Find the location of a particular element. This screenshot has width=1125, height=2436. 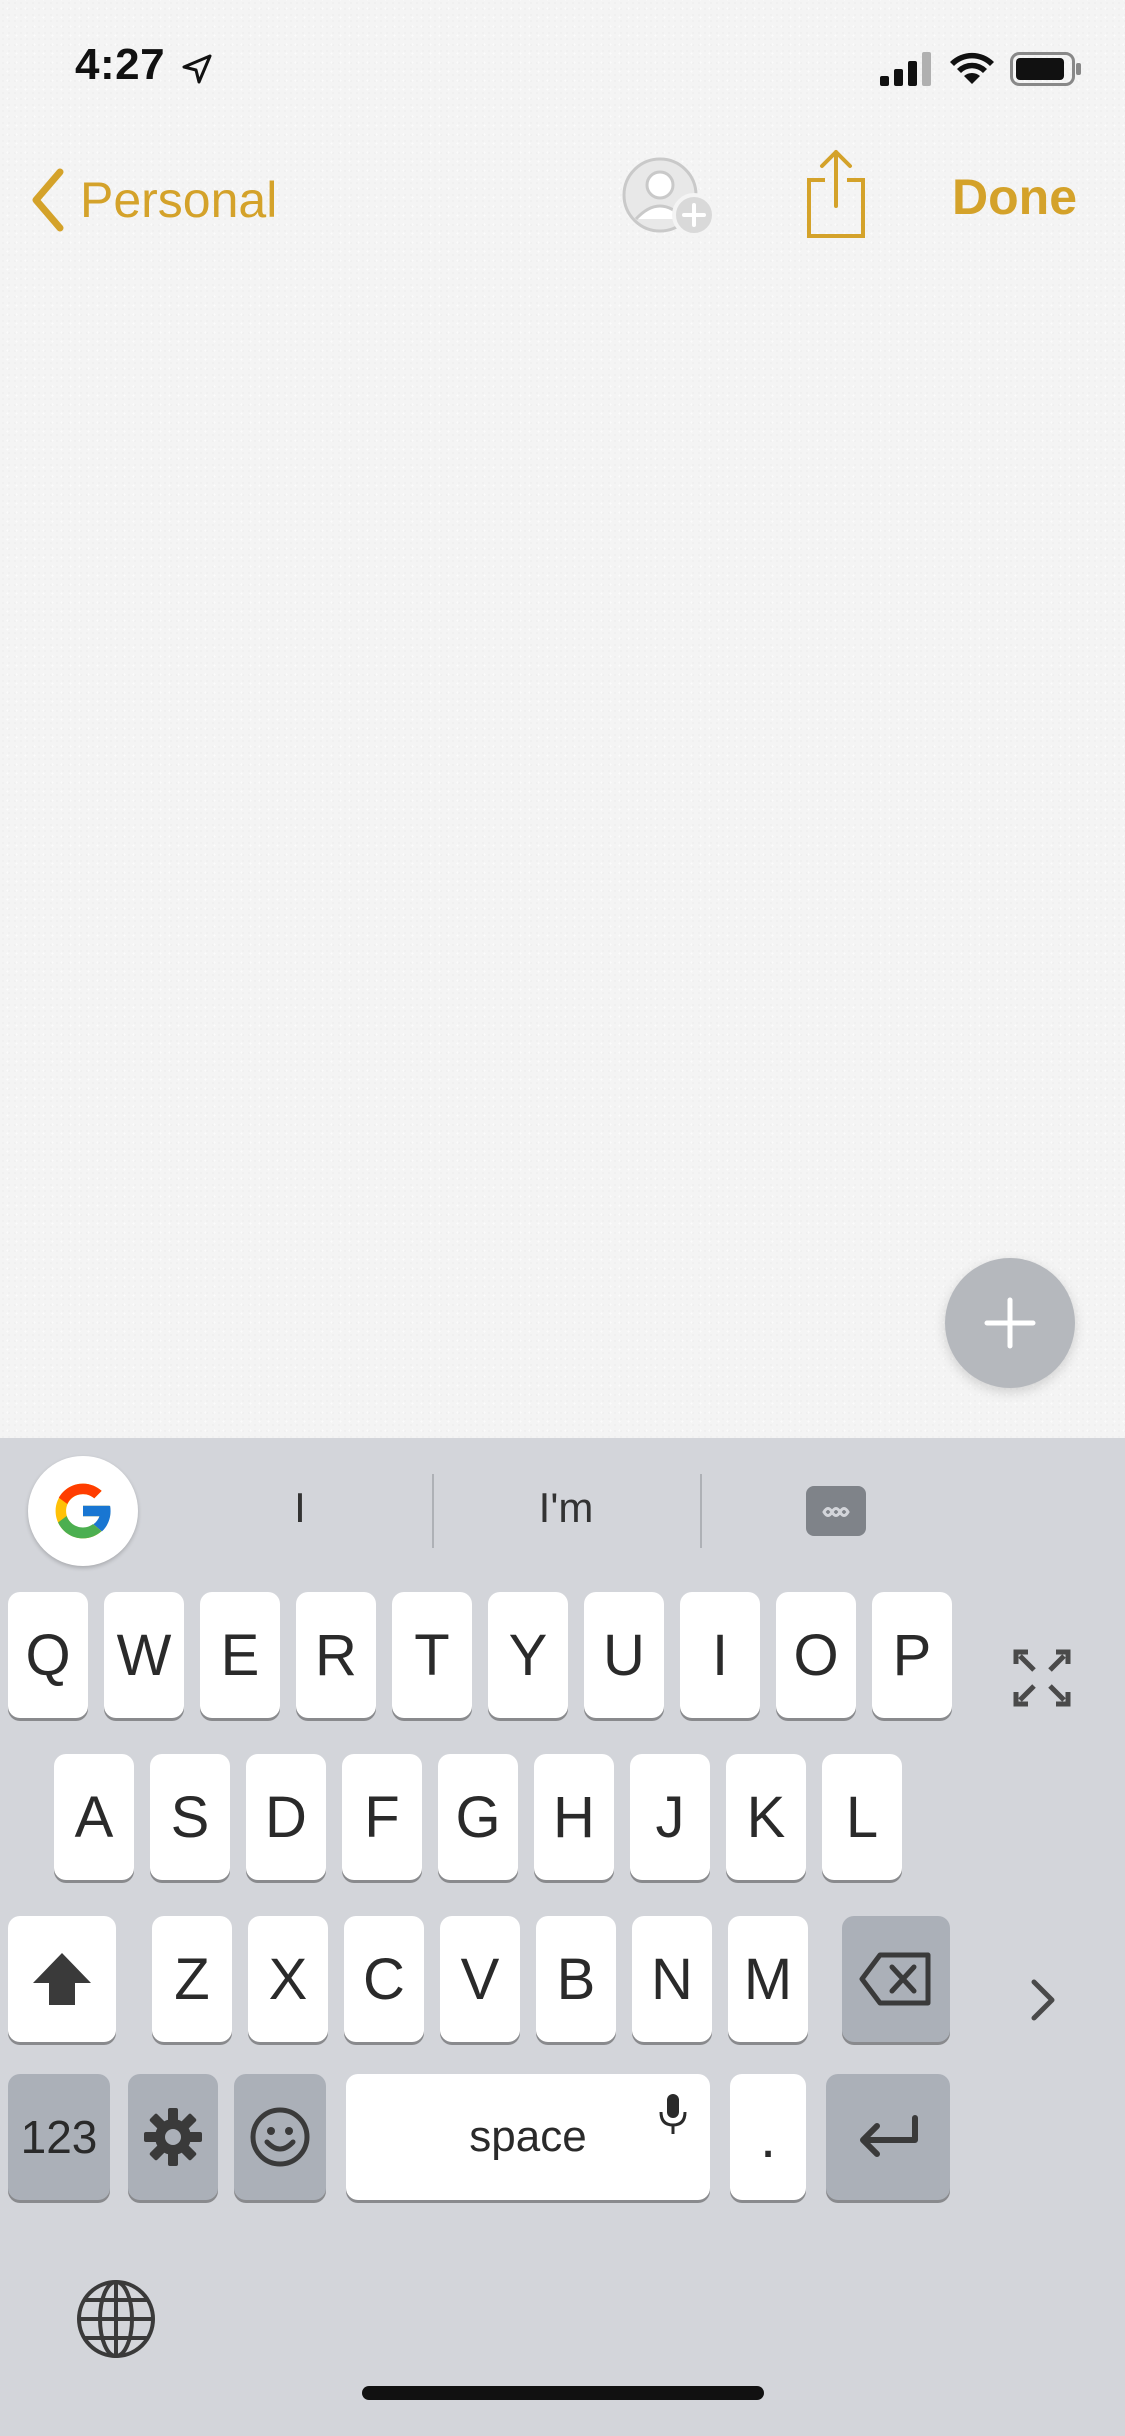

key-o: O is located at coordinates (816, 1655).